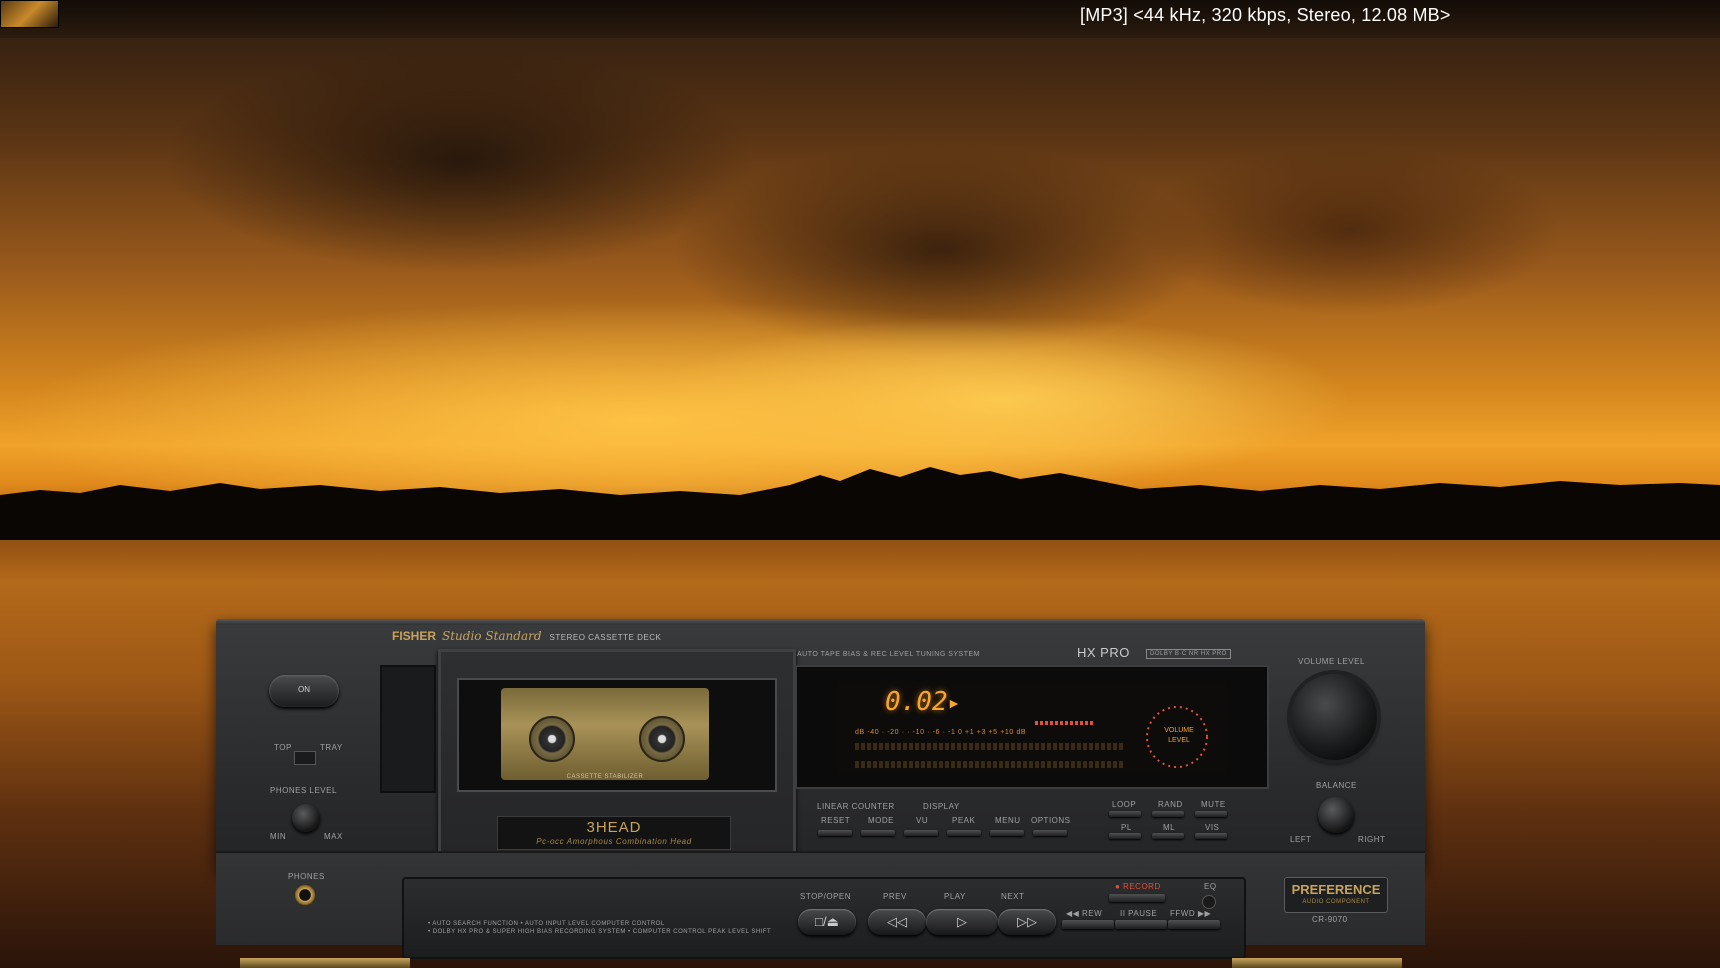 The width and height of the screenshot is (1720, 968). What do you see at coordinates (605, 637) in the screenshot?
I see `brand-subtitle: STEREO CASSETTE DECK` at bounding box center [605, 637].